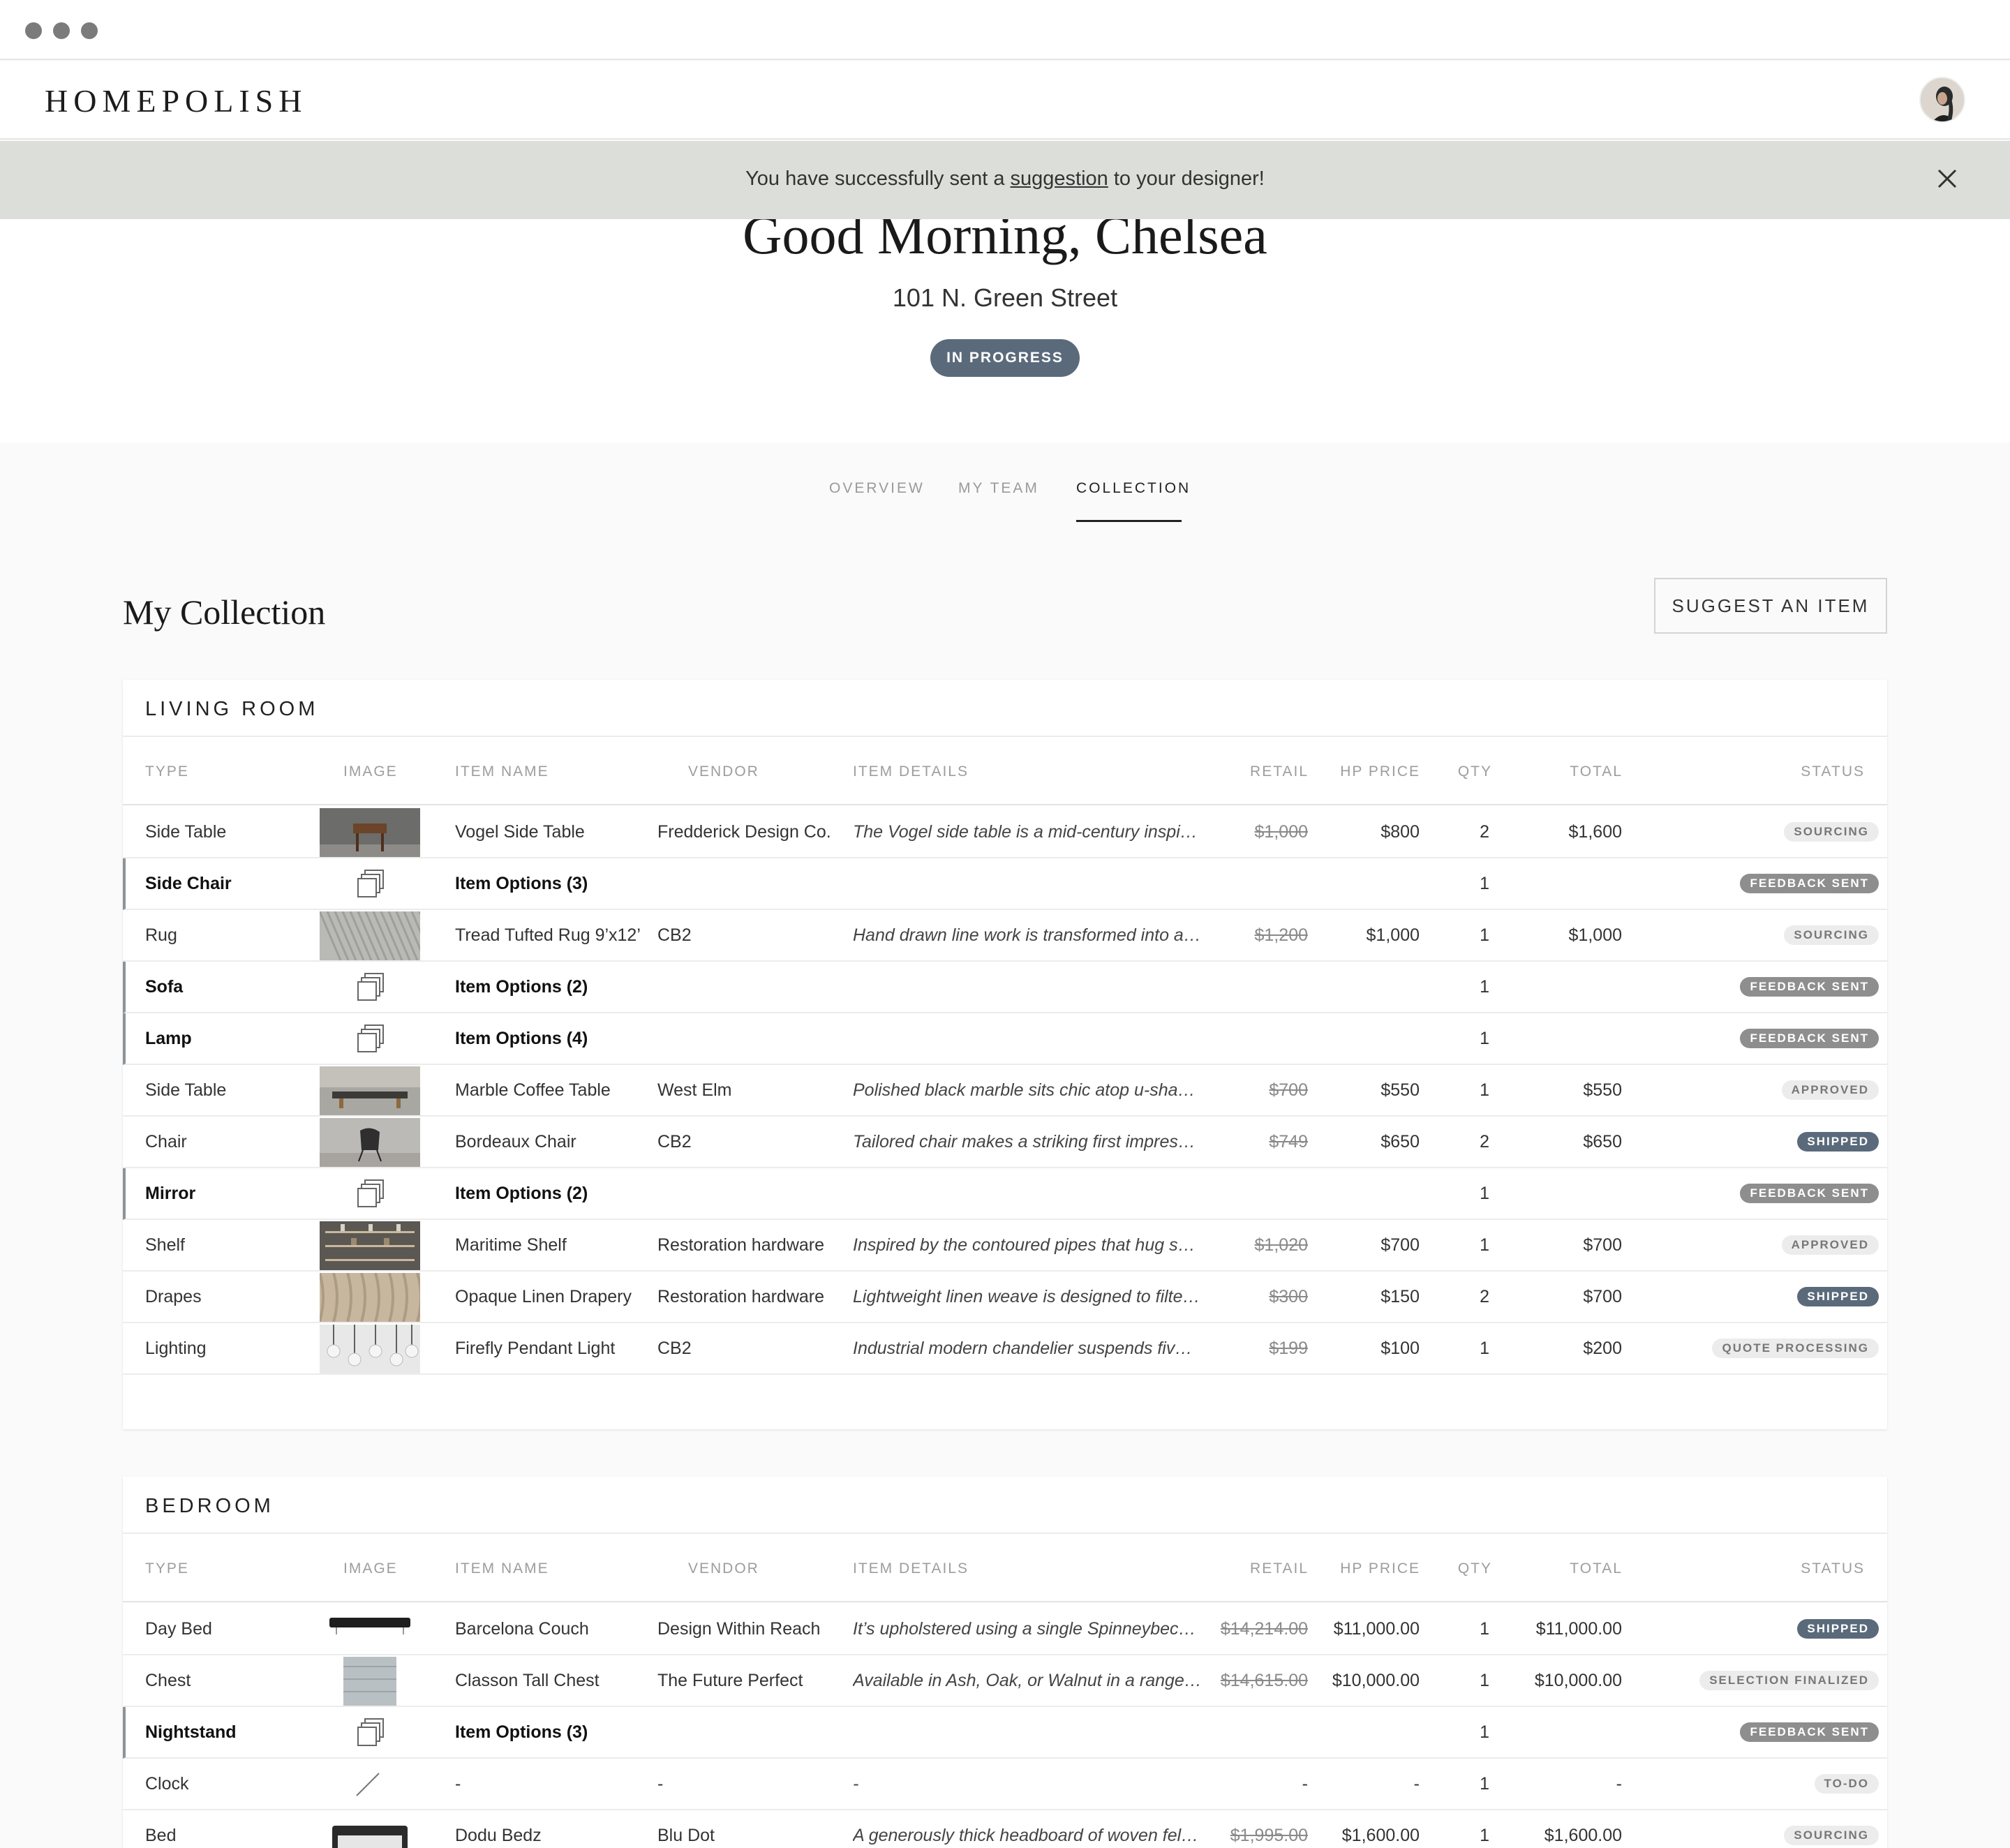 The width and height of the screenshot is (2010, 1848). Describe the element at coordinates (1595, 832) in the screenshot. I see `item-total: $1,600` at that location.